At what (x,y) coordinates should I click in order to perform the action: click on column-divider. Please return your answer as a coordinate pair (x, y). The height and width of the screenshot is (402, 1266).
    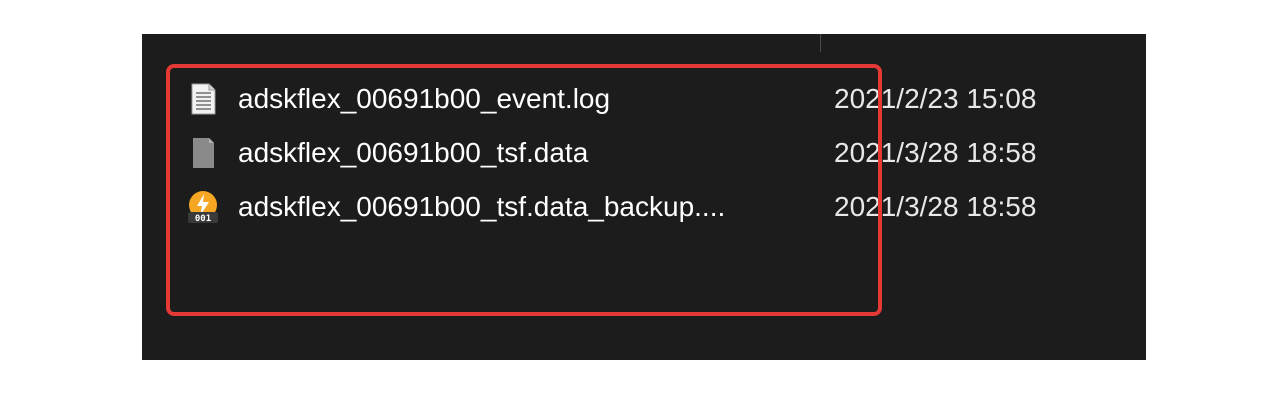
    Looking at the image, I should click on (820, 43).